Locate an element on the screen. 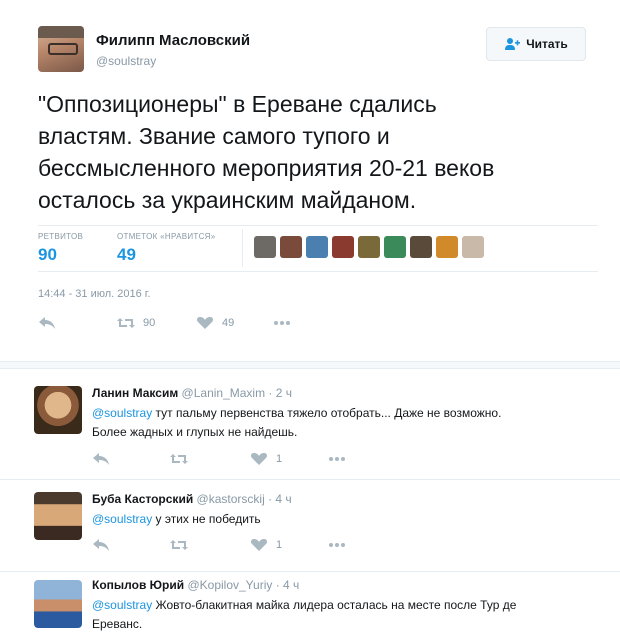  like-stat: ОТМЕТОК «НРАВИТСЯ» 49 is located at coordinates (166, 248).